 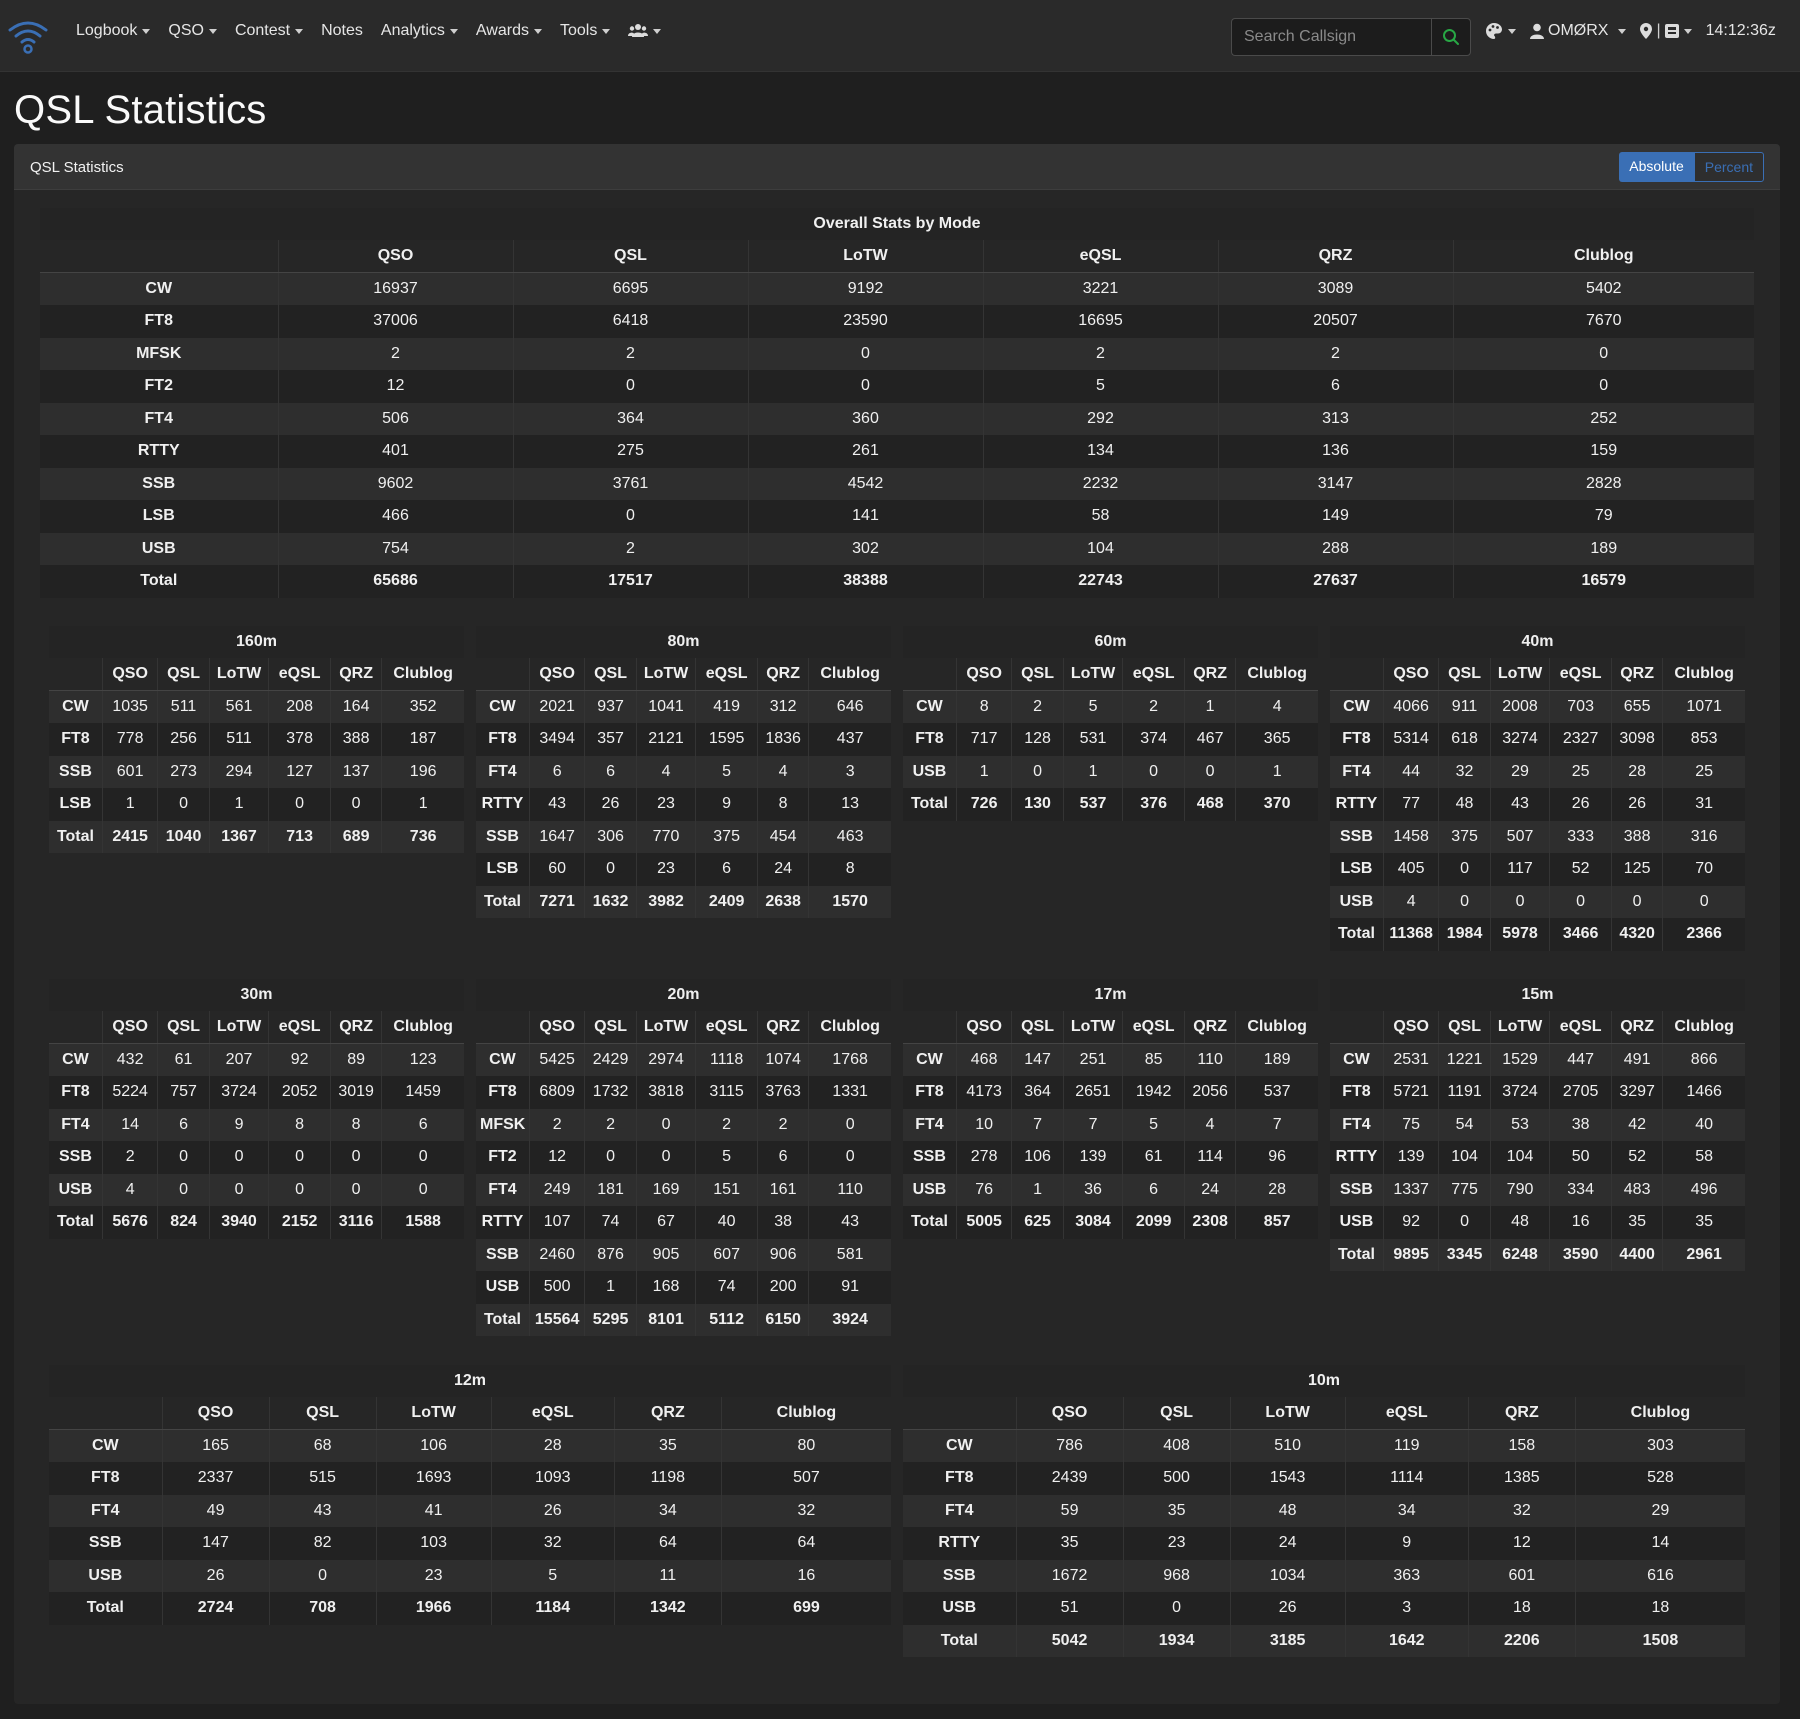 What do you see at coordinates (423, 1092) in the screenshot?
I see `cell-clublog: 1459` at bounding box center [423, 1092].